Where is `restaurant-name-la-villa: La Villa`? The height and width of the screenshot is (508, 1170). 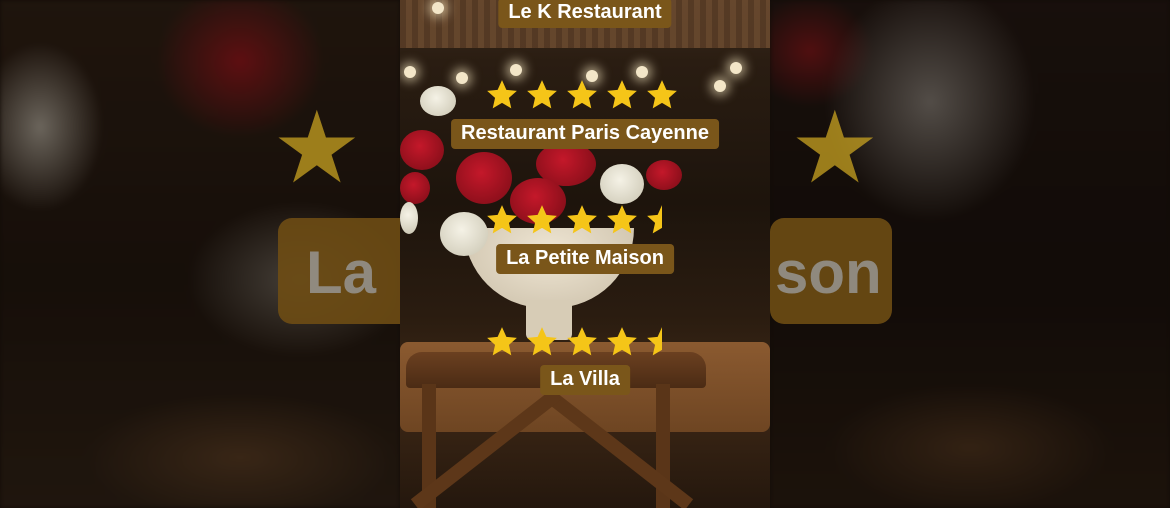 restaurant-name-la-villa: La Villa is located at coordinates (585, 380).